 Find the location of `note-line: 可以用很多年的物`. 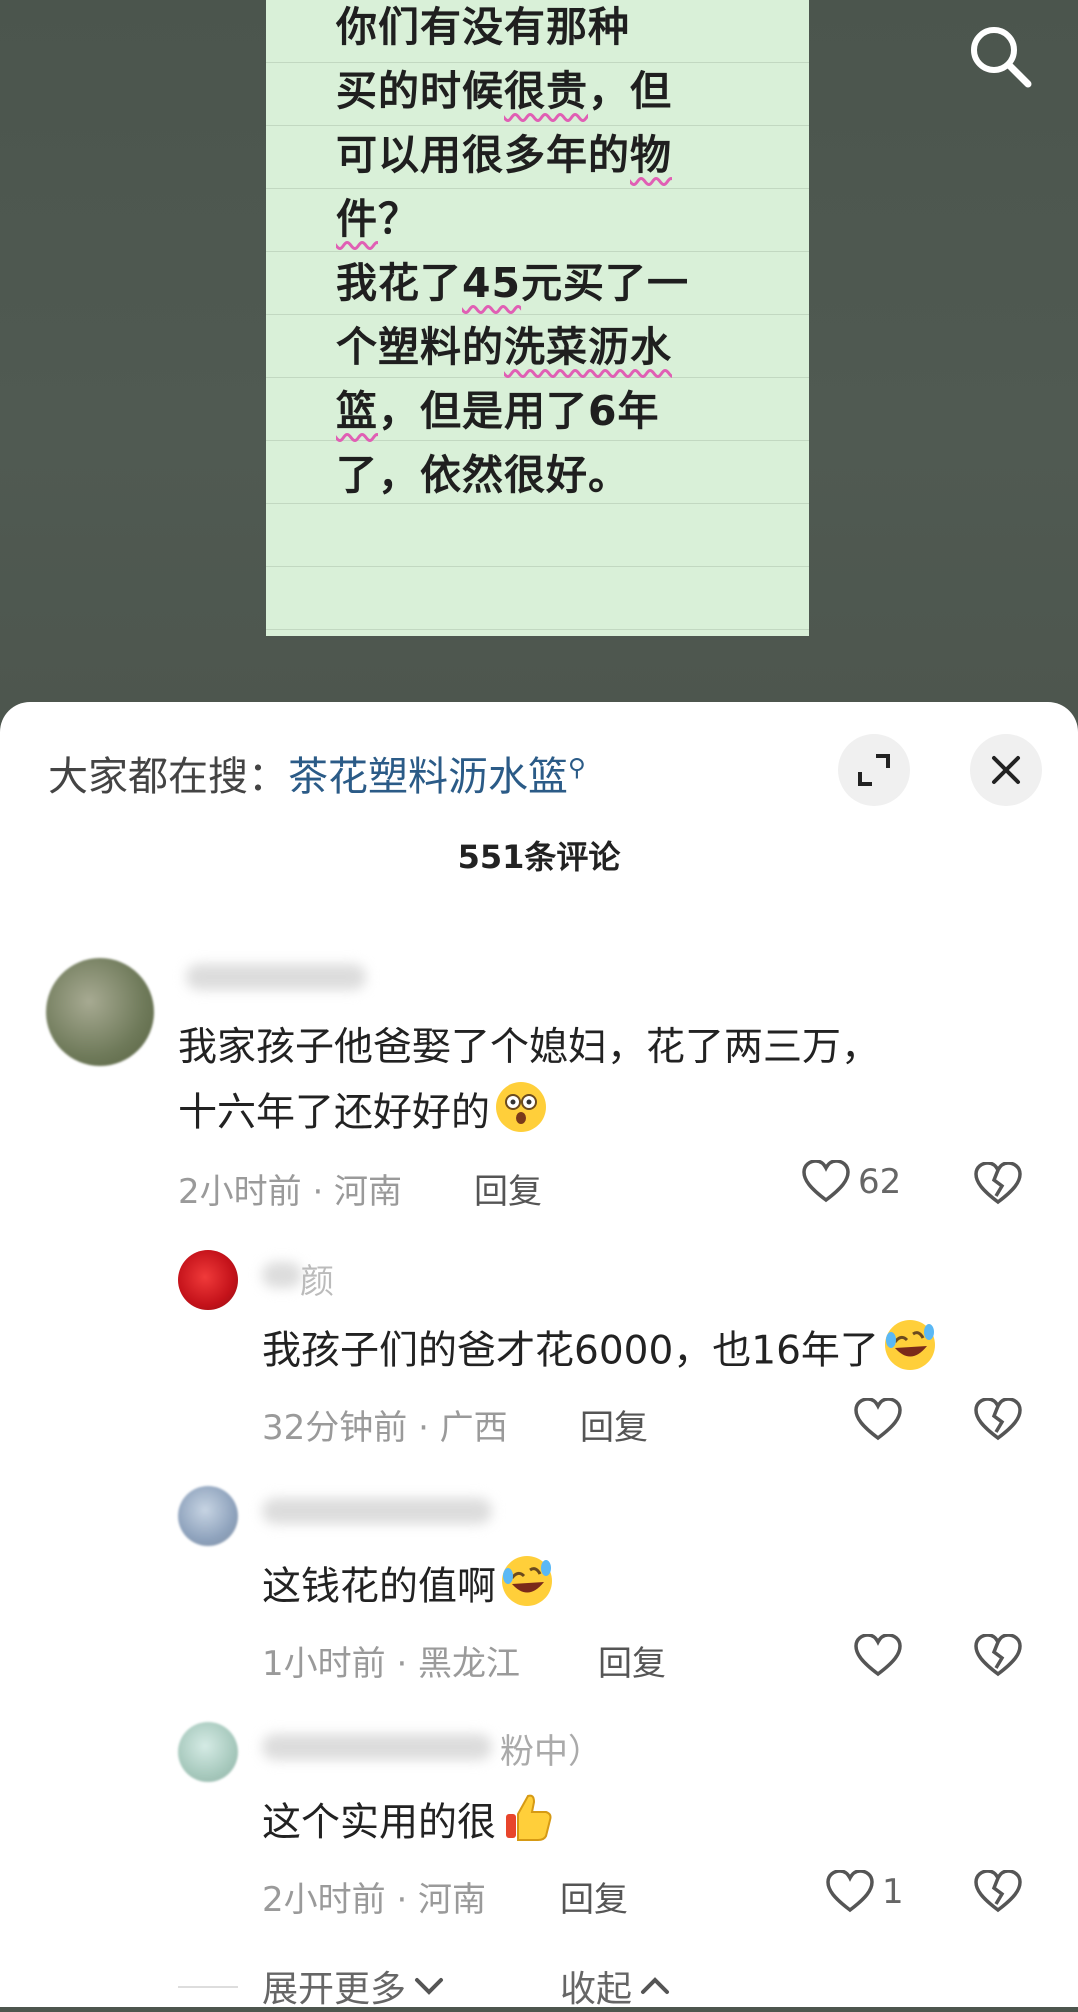

note-line: 可以用很多年的物 is located at coordinates (504, 155).